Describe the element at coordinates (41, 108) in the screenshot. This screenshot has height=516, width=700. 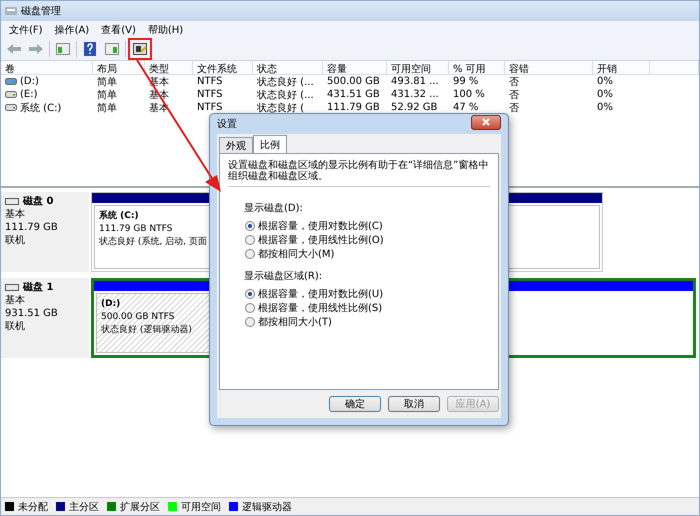
I see `table-cell-text: 系统 (C:)` at that location.